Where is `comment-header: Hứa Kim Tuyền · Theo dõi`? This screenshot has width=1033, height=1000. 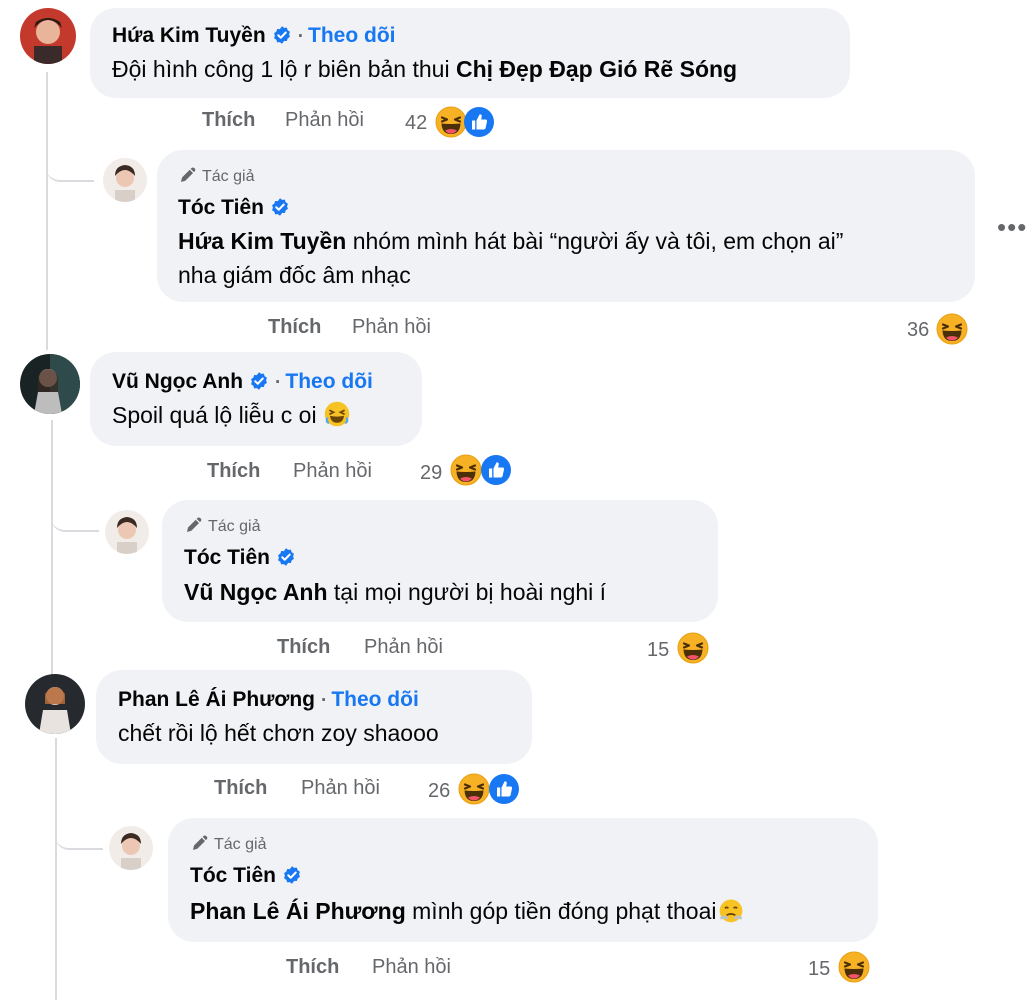 comment-header: Hứa Kim Tuyền · Theo dõi is located at coordinates (254, 36).